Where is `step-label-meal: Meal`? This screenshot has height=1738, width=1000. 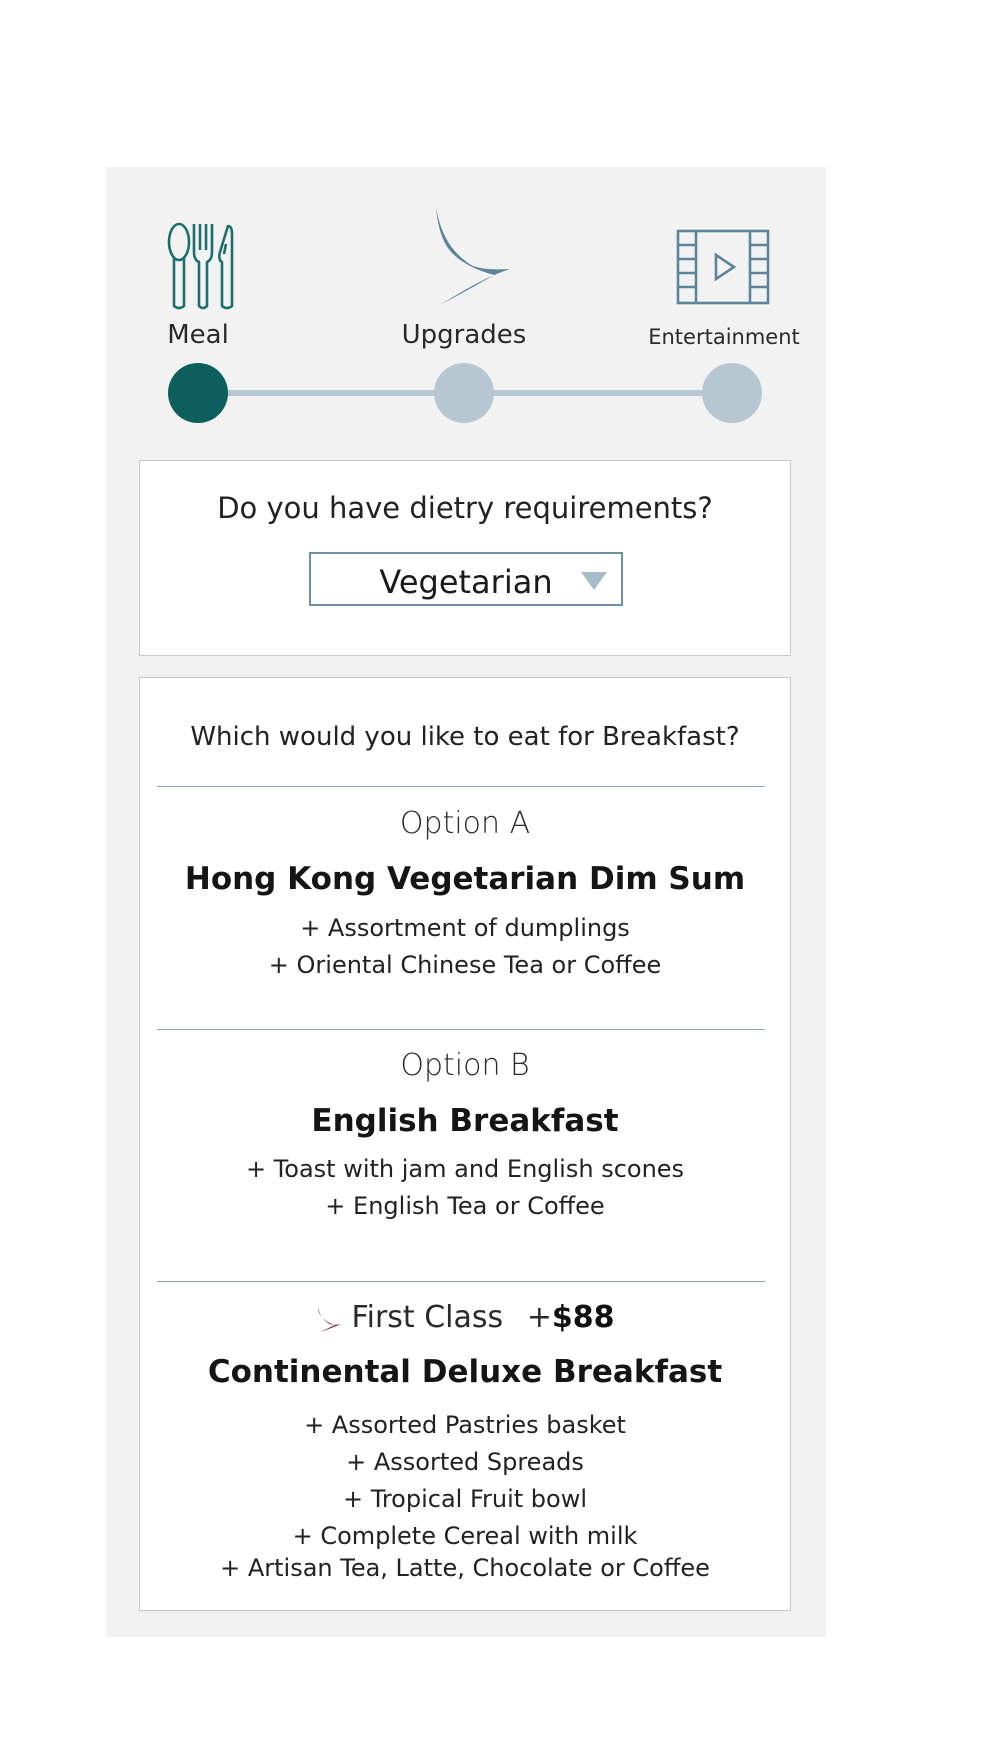
step-label-meal: Meal is located at coordinates (198, 335).